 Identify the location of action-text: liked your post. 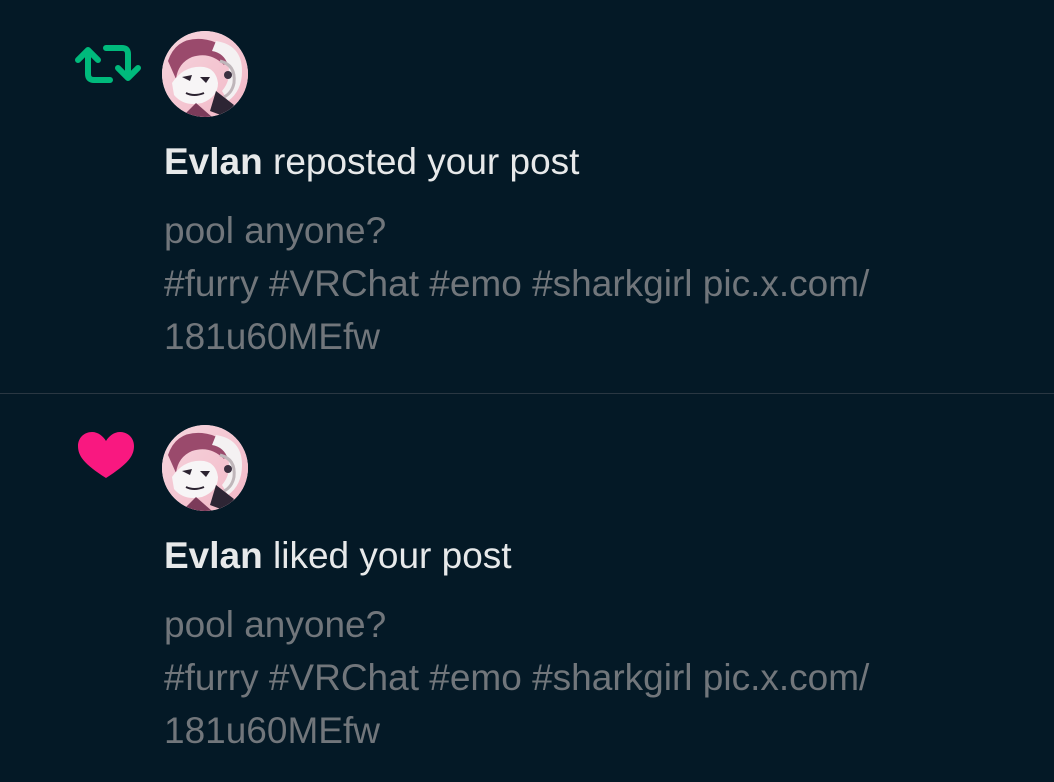
(392, 555).